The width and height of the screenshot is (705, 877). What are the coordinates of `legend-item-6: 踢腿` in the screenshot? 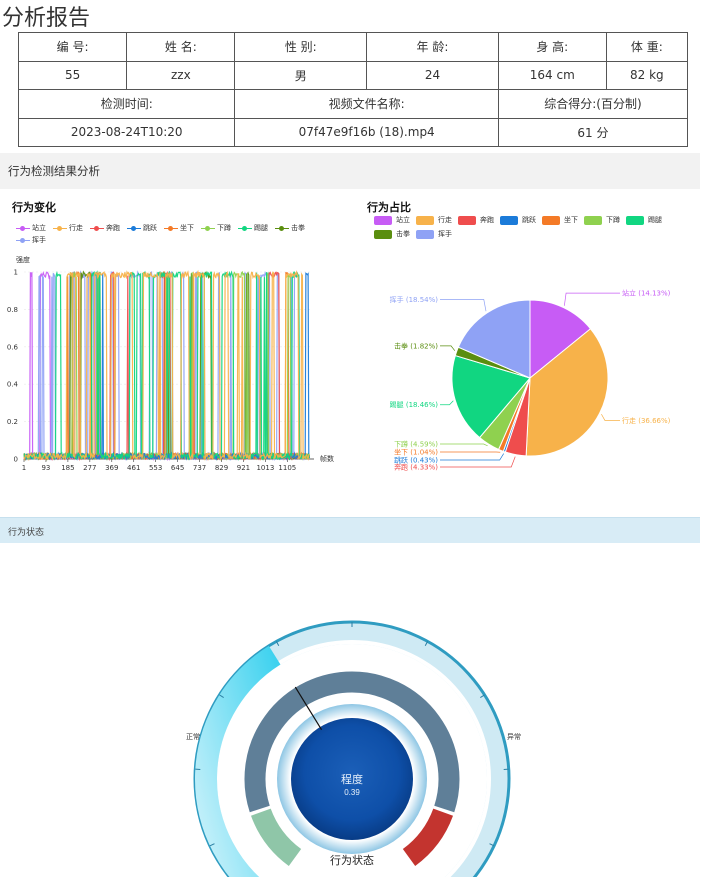 It's located at (253, 228).